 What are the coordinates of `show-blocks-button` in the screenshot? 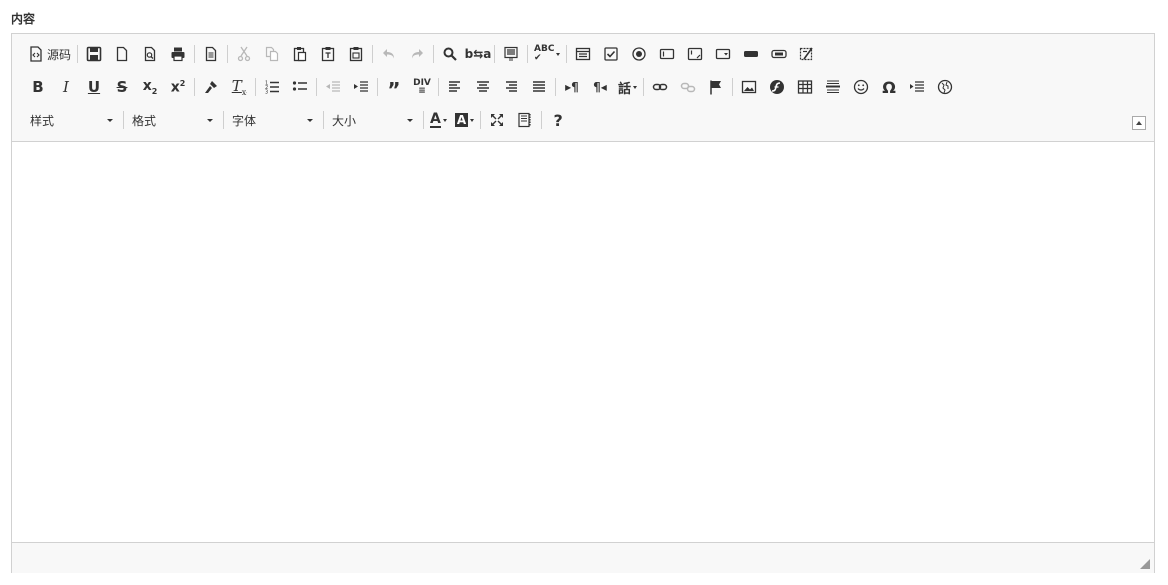 It's located at (525, 120).